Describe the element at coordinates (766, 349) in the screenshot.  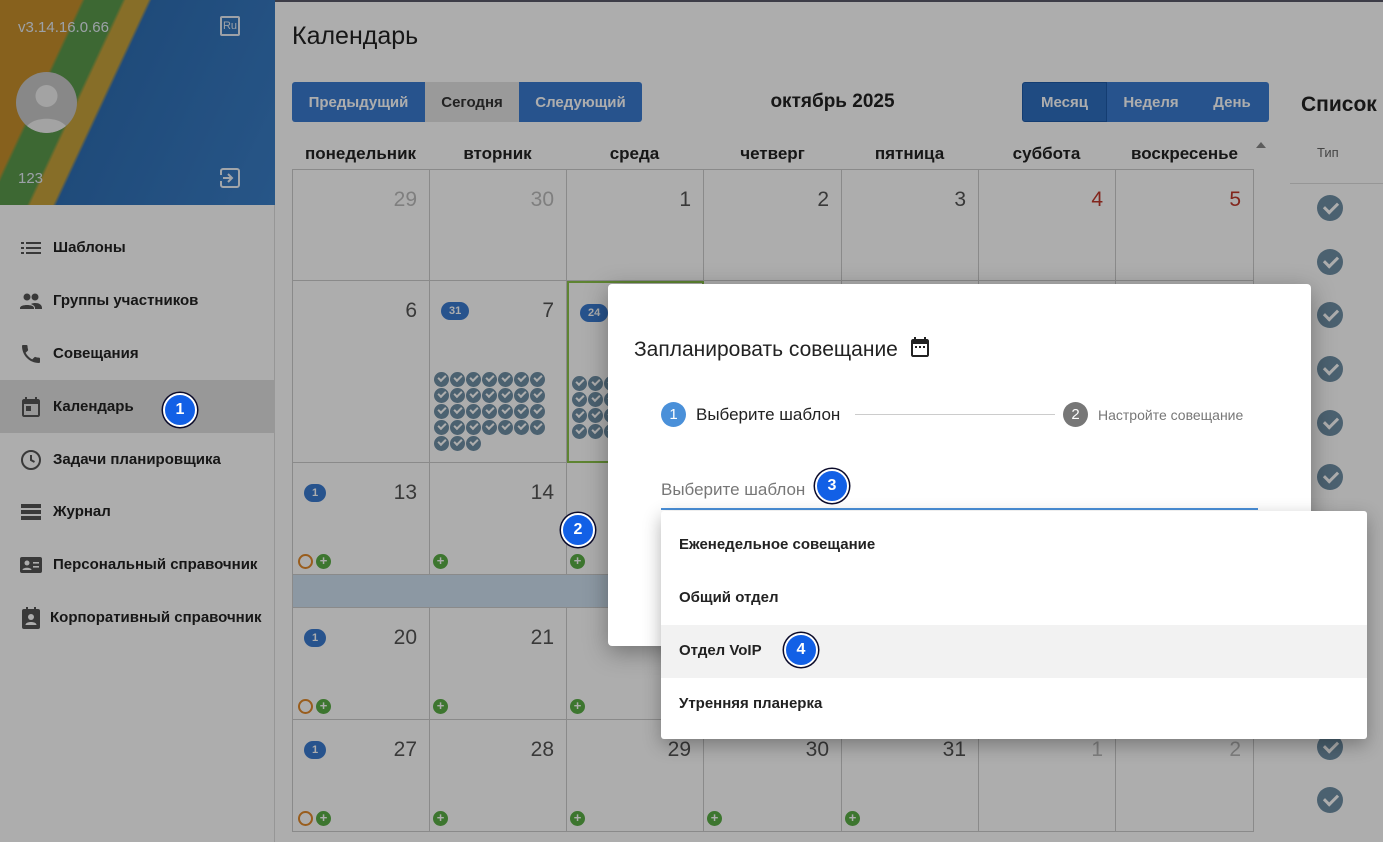
I see `dialog-title-text: Запланировать совещание` at that location.